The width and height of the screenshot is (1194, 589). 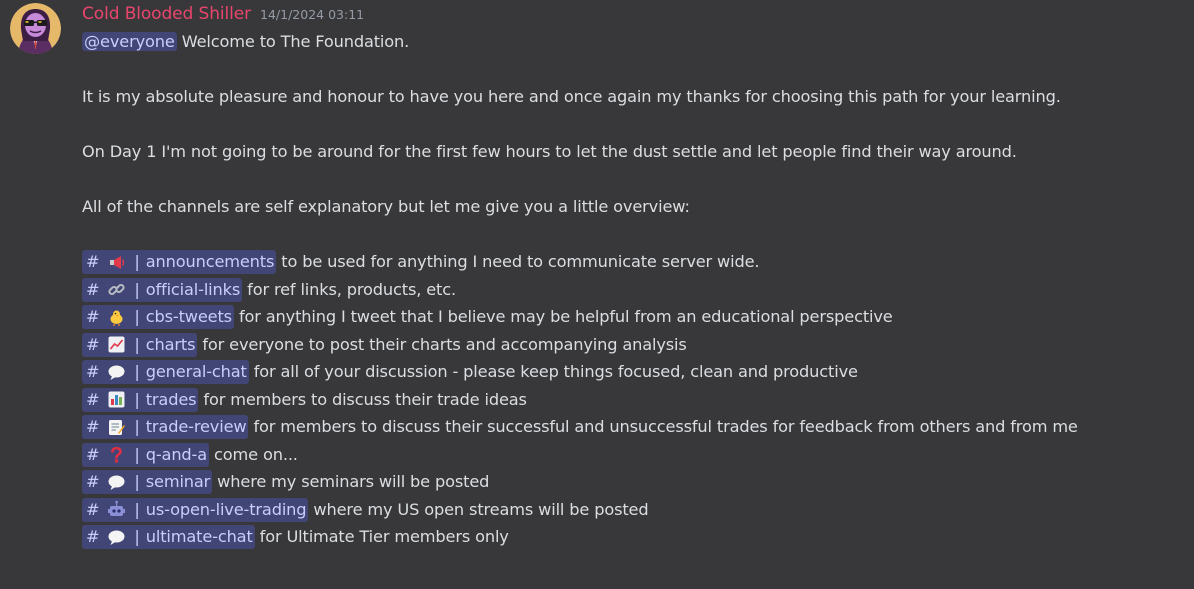 I want to click on channel-link-us-open-live-trading: # | us-open-live-trading, so click(x=195, y=509).